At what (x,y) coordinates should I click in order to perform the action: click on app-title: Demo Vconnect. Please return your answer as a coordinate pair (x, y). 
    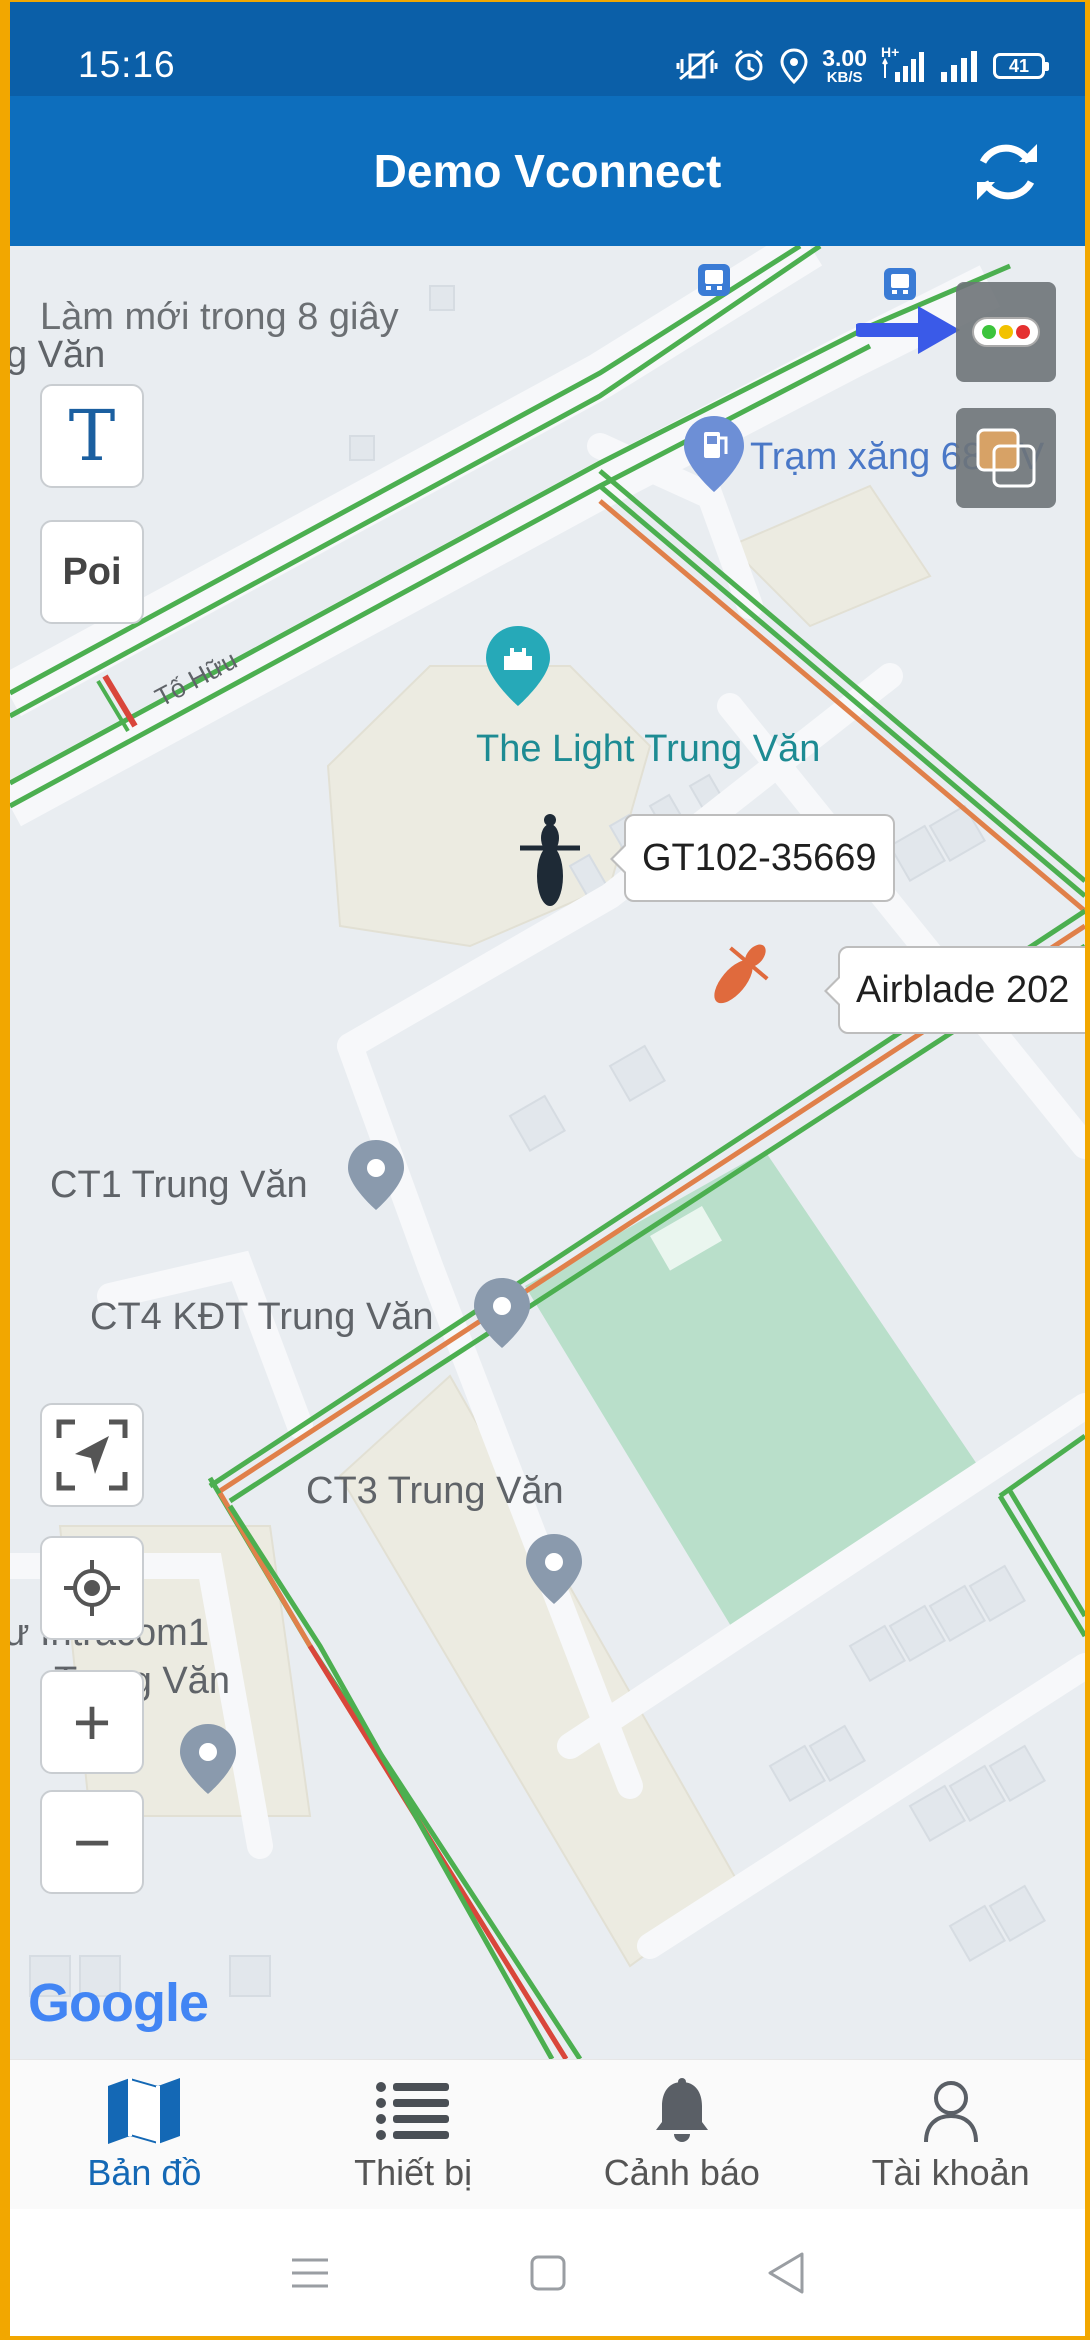
    Looking at the image, I should click on (547, 171).